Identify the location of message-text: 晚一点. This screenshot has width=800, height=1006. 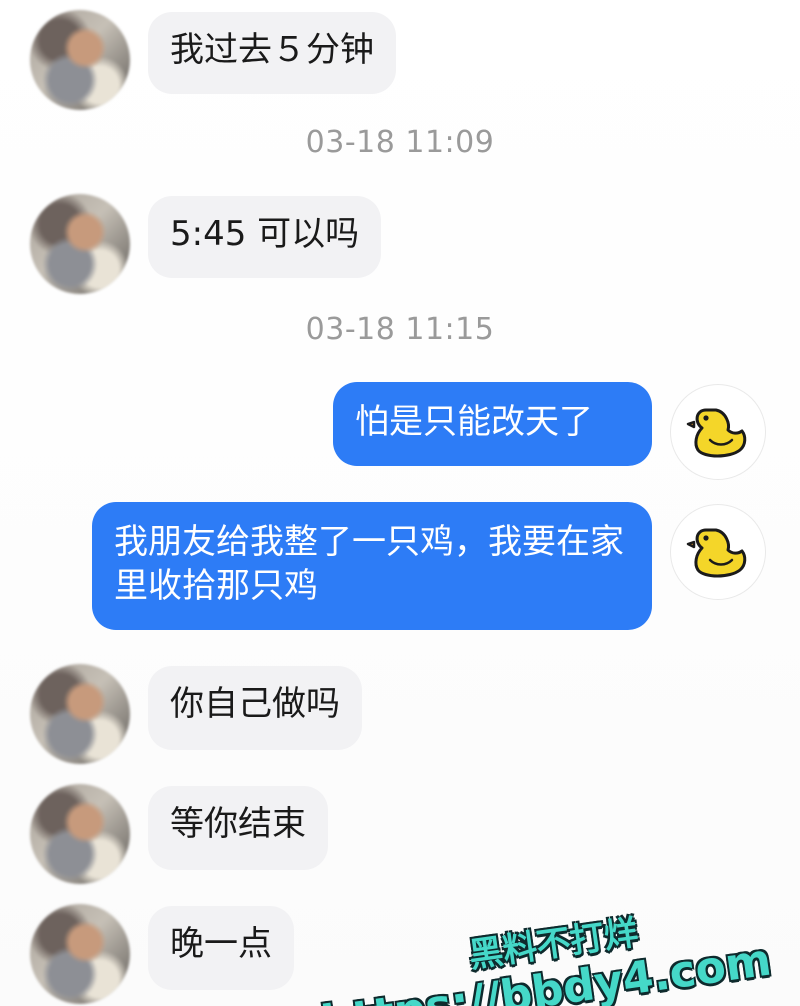
(221, 944).